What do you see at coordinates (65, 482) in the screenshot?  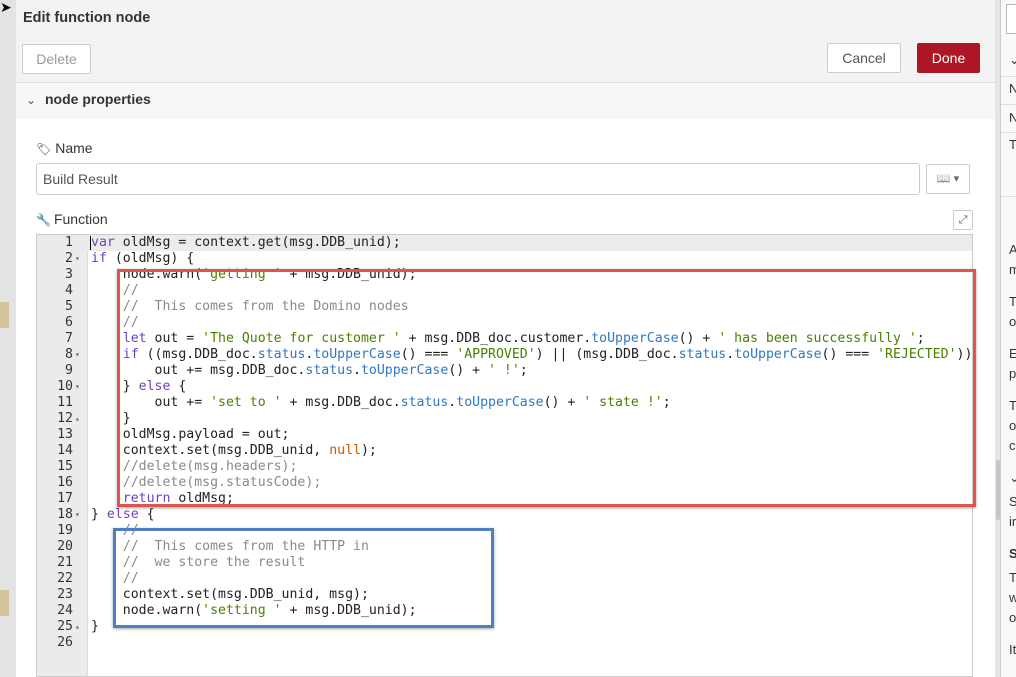 I see `line-number: 16` at bounding box center [65, 482].